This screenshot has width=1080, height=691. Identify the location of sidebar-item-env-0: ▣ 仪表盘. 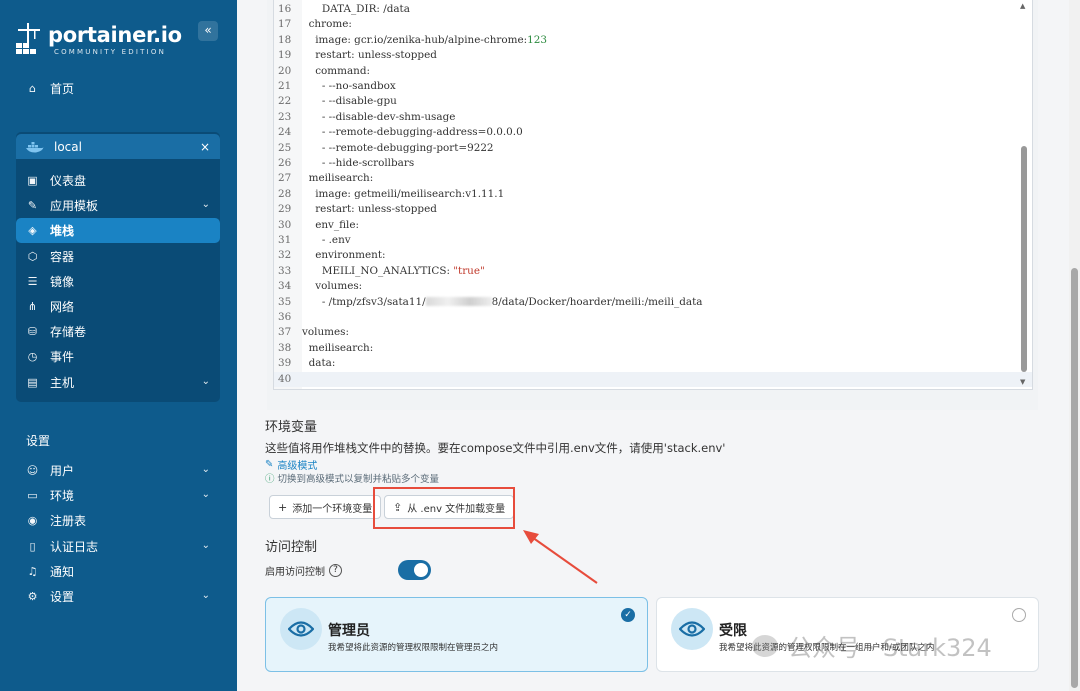
(118, 180).